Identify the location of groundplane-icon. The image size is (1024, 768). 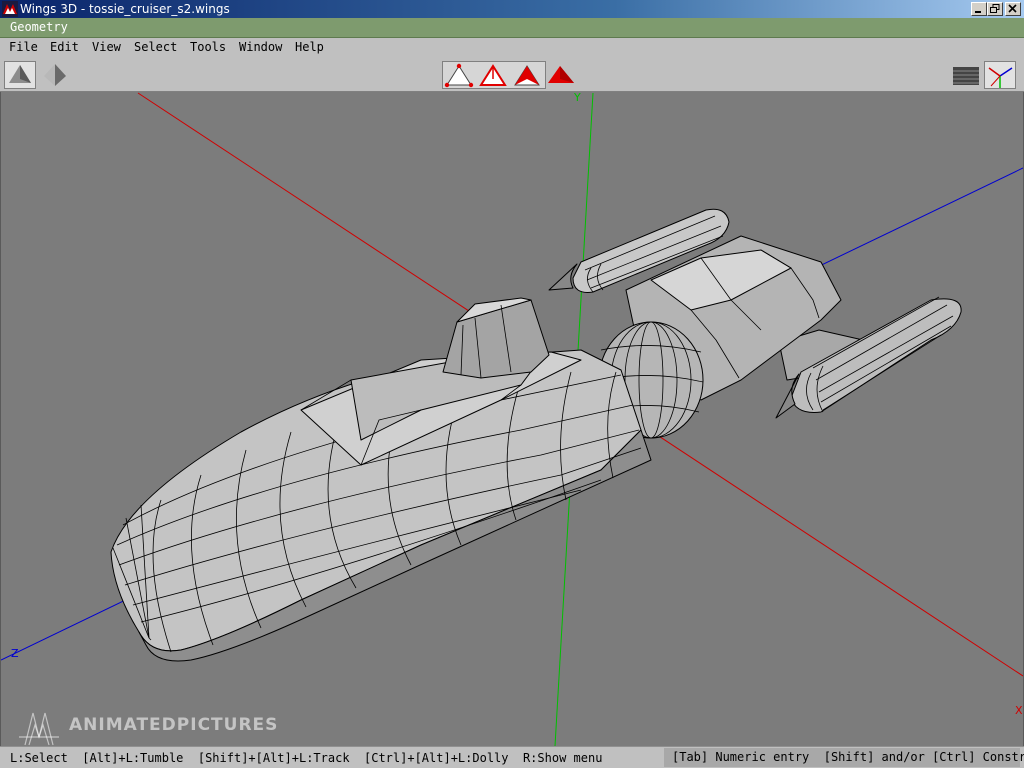
(966, 76).